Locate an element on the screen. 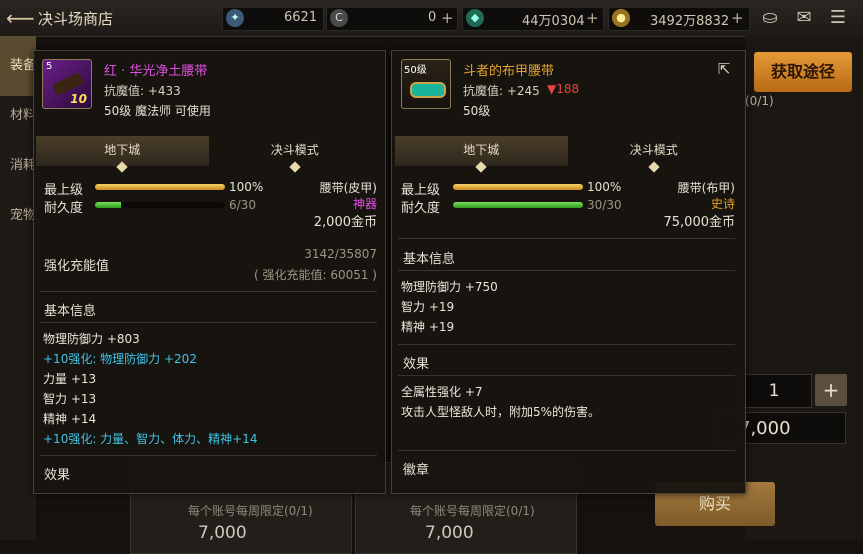  item-type: 腰带(布甲) is located at coordinates (706, 188).